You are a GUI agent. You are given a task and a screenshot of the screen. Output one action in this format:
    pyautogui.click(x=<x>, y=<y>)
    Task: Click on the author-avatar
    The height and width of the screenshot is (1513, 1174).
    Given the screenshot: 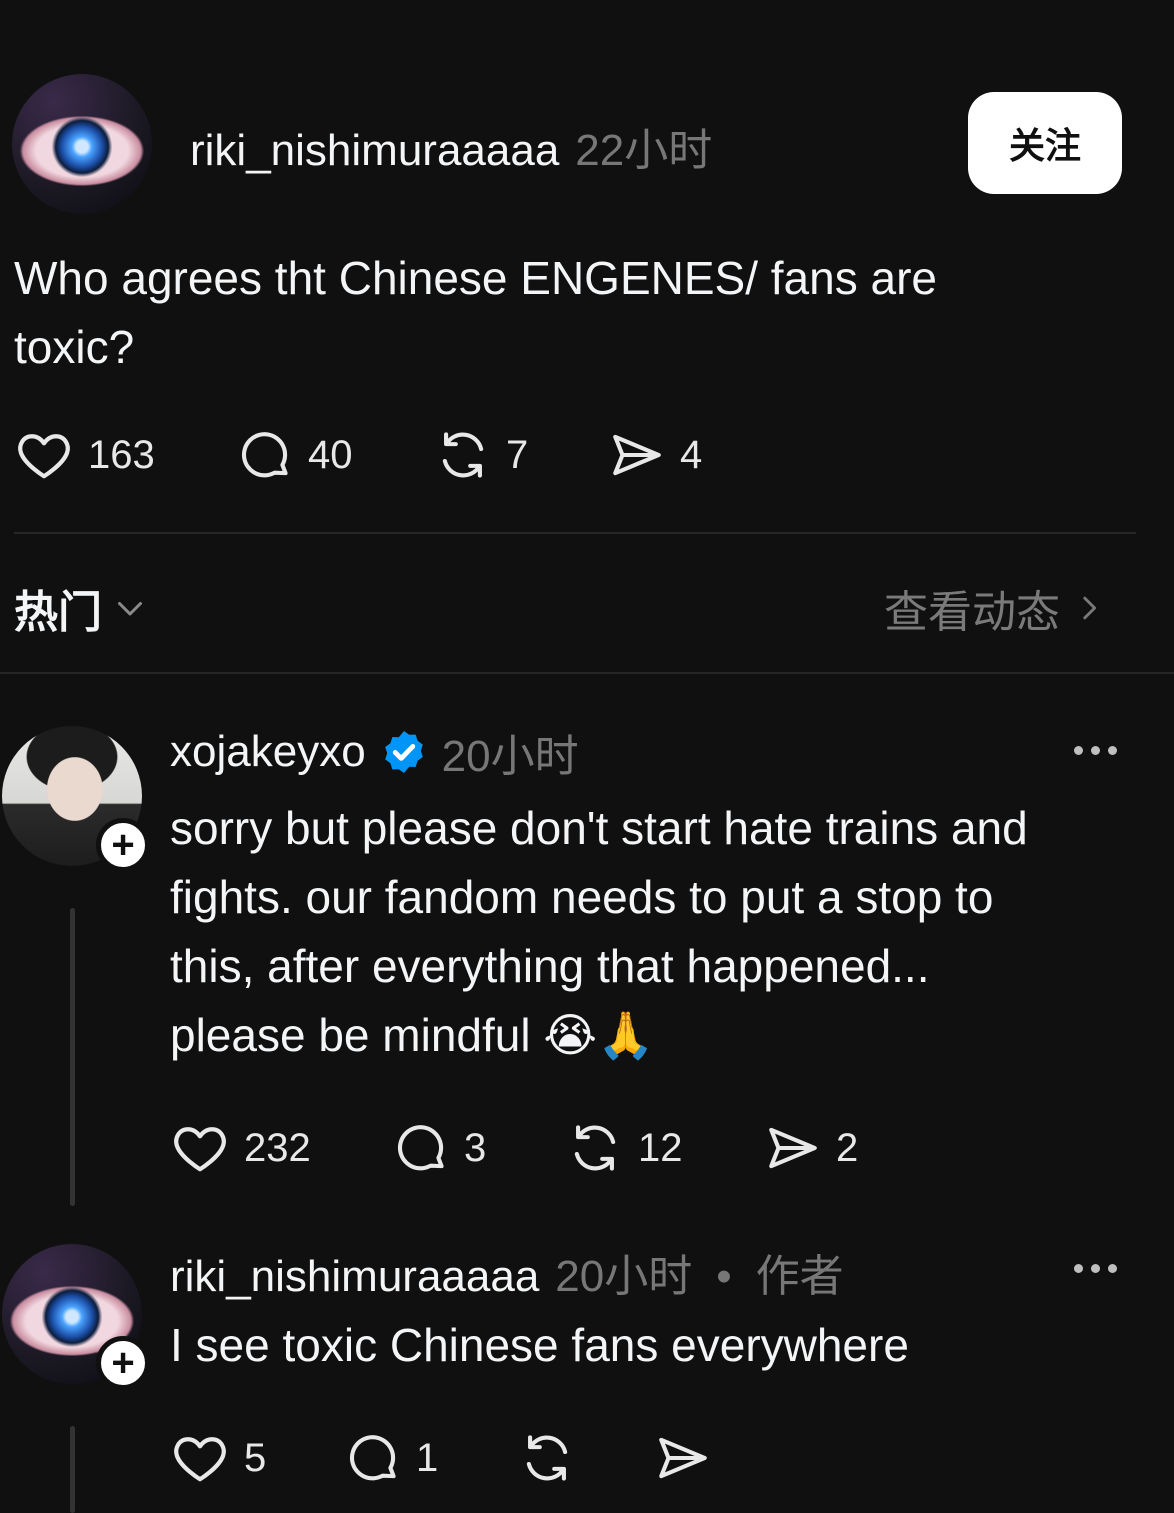 What is the action you would take?
    pyautogui.click(x=82, y=144)
    